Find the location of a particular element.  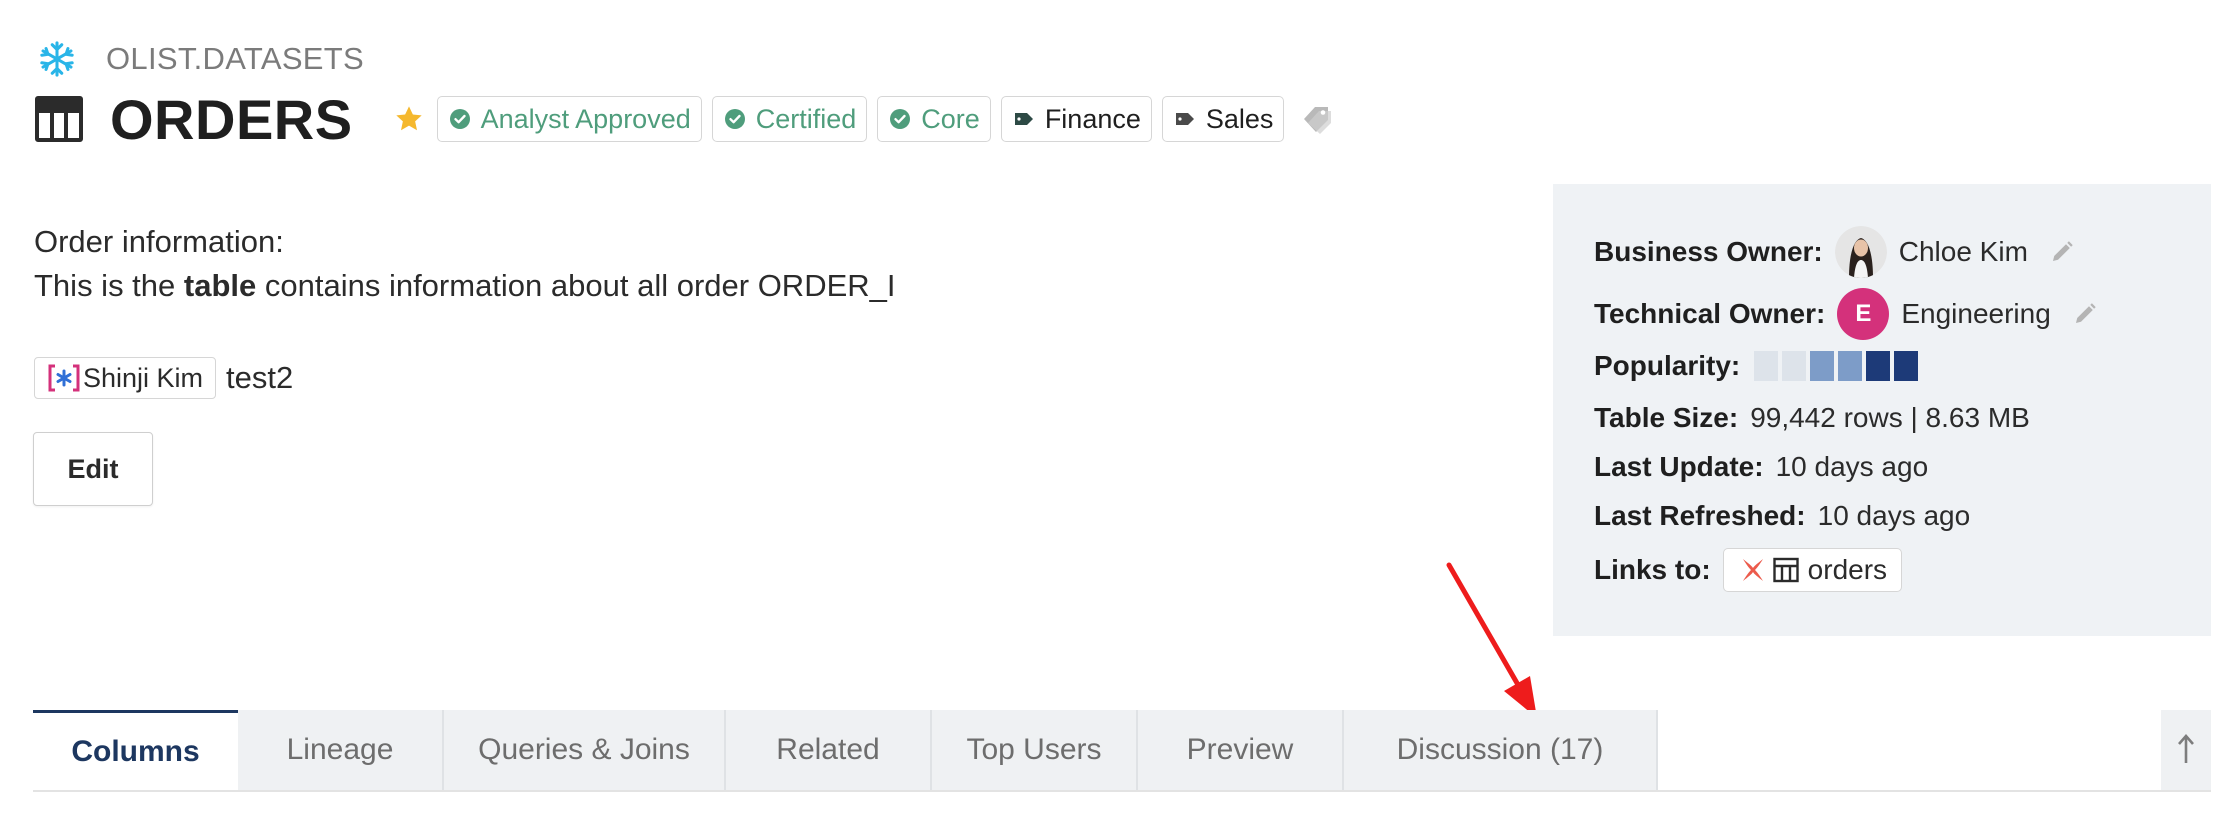

business-owner-label: Business Owner: is located at coordinates (1708, 251).